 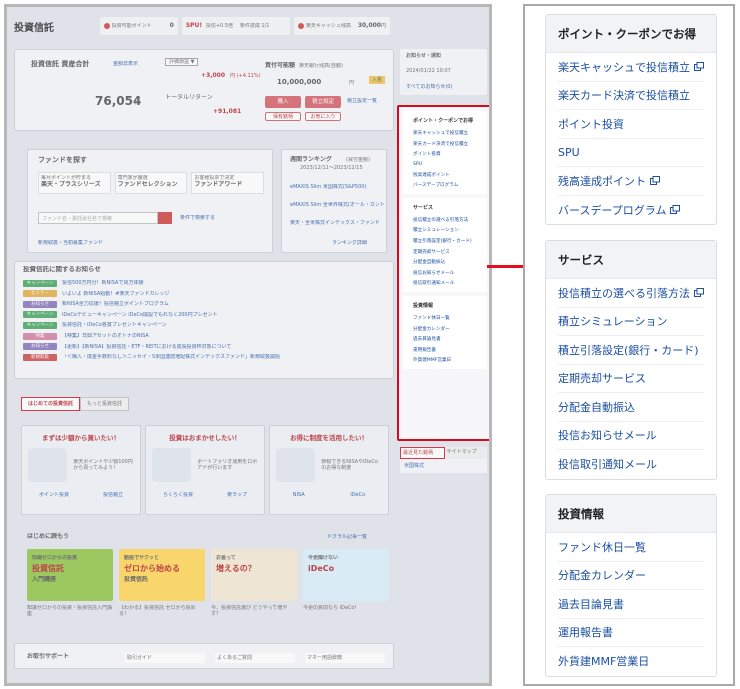 I want to click on mini-menu-title: 投資情報, so click(x=423, y=305).